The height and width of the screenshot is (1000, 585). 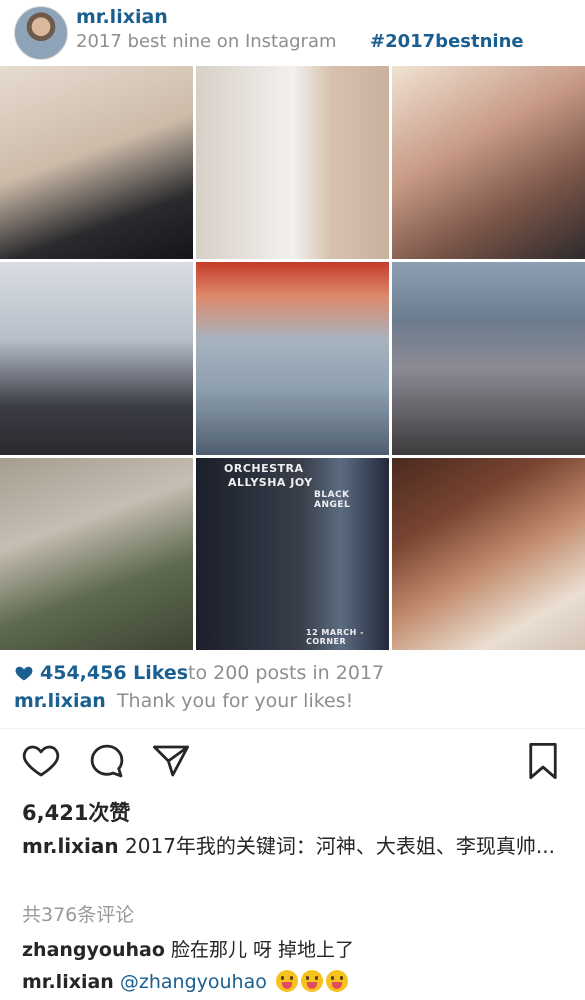 I want to click on poster-line-allysha: ALLYSHA JOY, so click(x=270, y=482).